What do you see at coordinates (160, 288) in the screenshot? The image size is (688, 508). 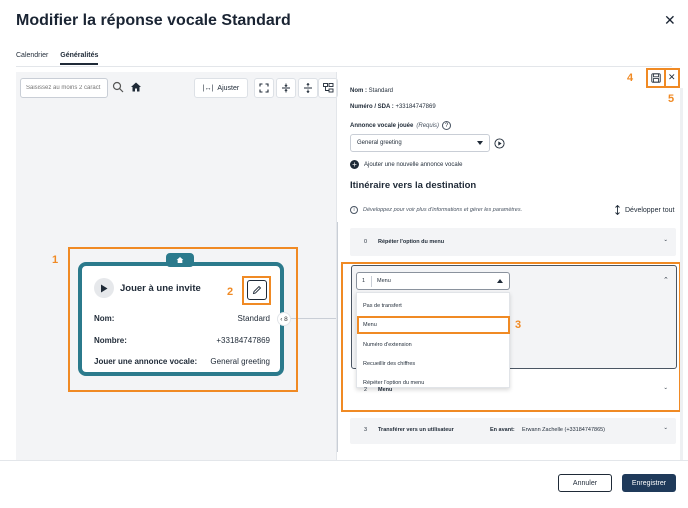 I see `node-title-label: Jouer à une invite` at bounding box center [160, 288].